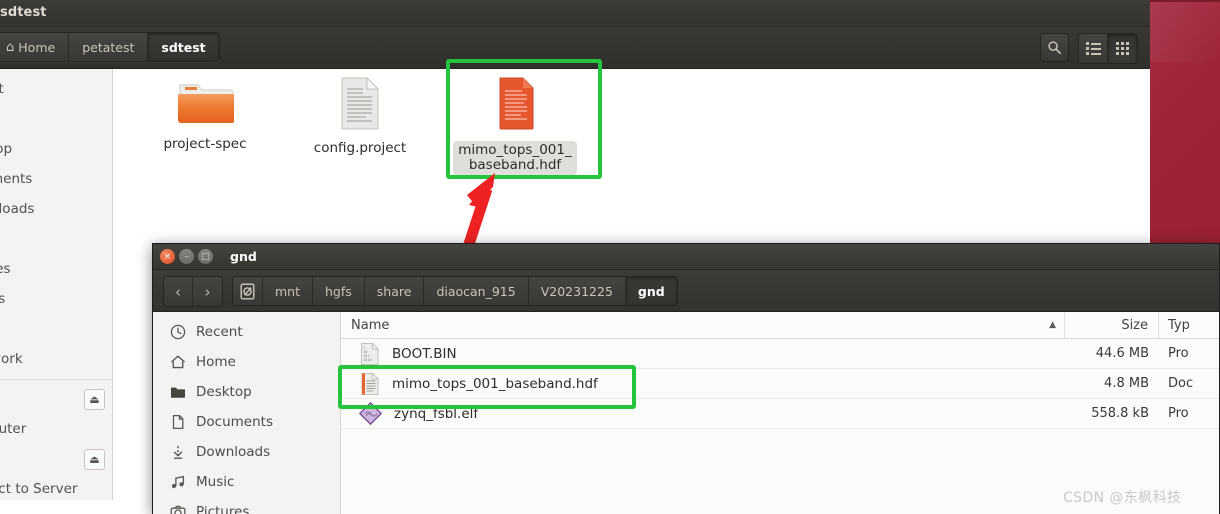  What do you see at coordinates (17, 209) in the screenshot?
I see `sidebar-item-label: nloads` at bounding box center [17, 209].